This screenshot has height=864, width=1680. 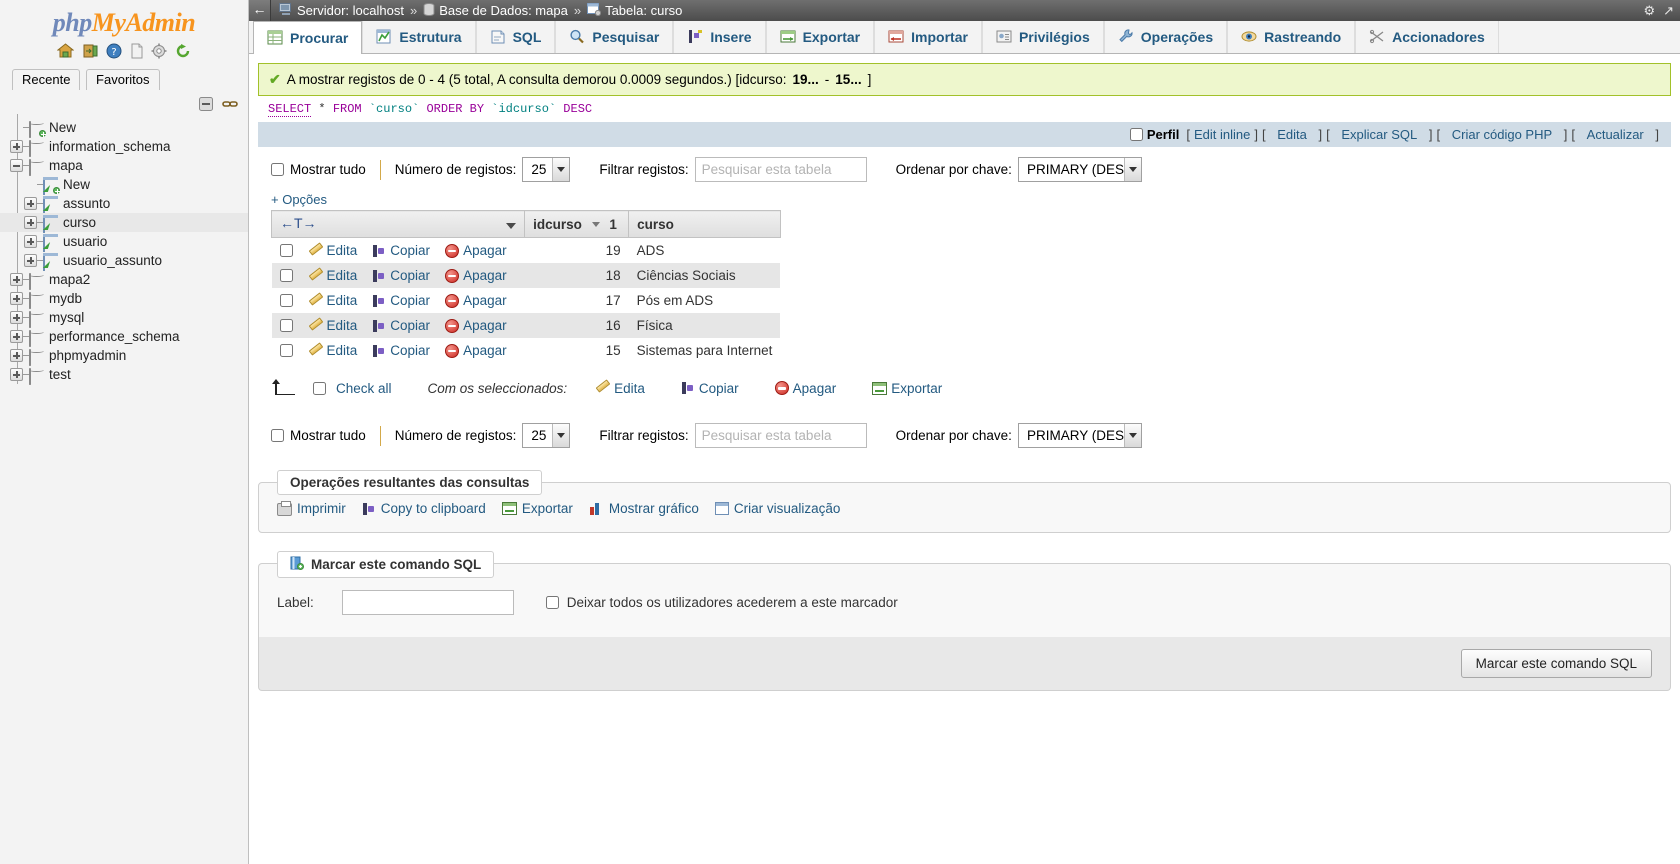 I want to click on tree-item-phpmyadmin: phpmyadmin, so click(x=124, y=356).